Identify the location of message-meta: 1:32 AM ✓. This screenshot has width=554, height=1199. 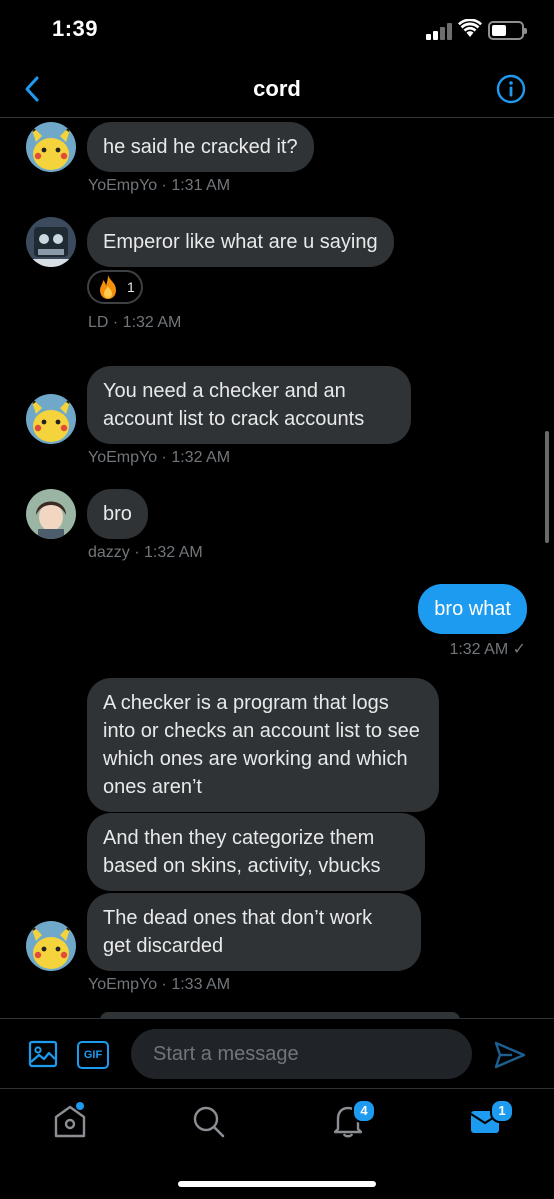
(487, 649).